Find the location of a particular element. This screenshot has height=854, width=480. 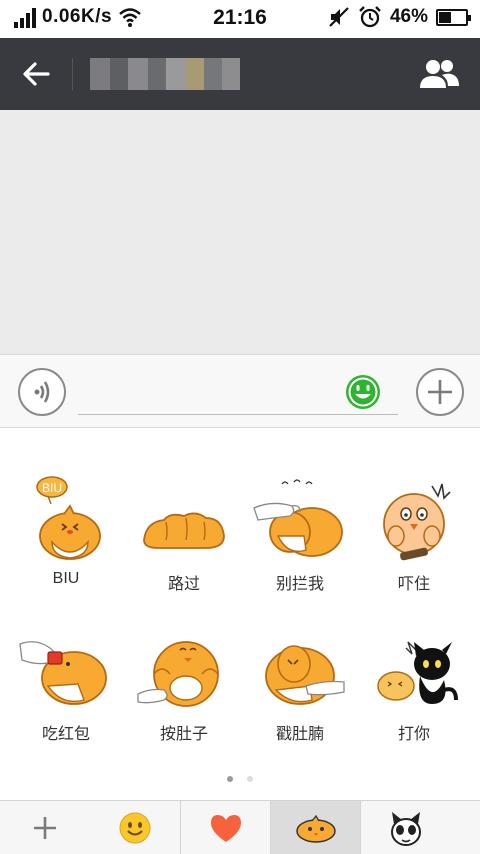

heart-icon is located at coordinates (225, 828).